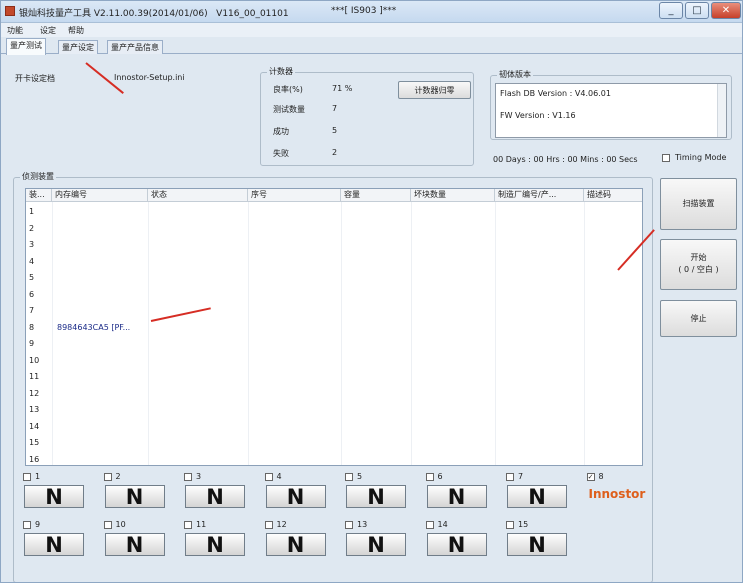  I want to click on device-row-number: 13, so click(34, 409).